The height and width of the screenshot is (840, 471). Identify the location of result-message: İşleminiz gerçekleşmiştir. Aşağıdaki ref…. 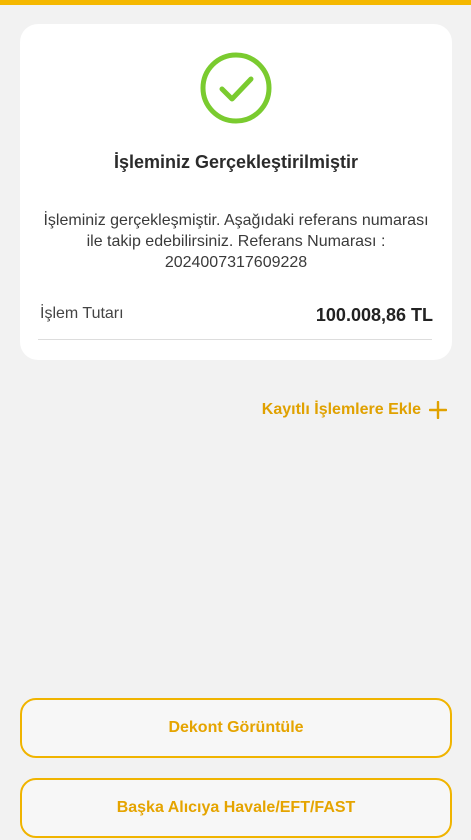
(236, 241).